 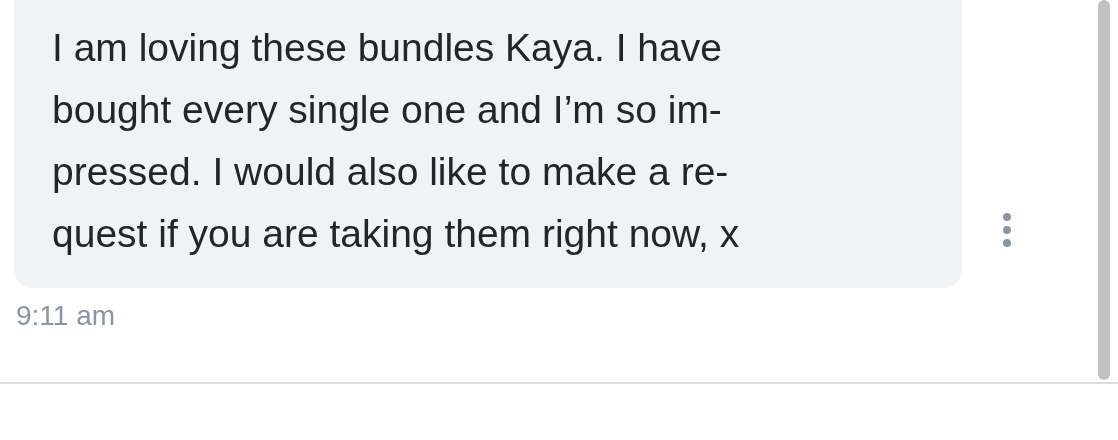 What do you see at coordinates (66, 316) in the screenshot?
I see `message-time: 9:11 am` at bounding box center [66, 316].